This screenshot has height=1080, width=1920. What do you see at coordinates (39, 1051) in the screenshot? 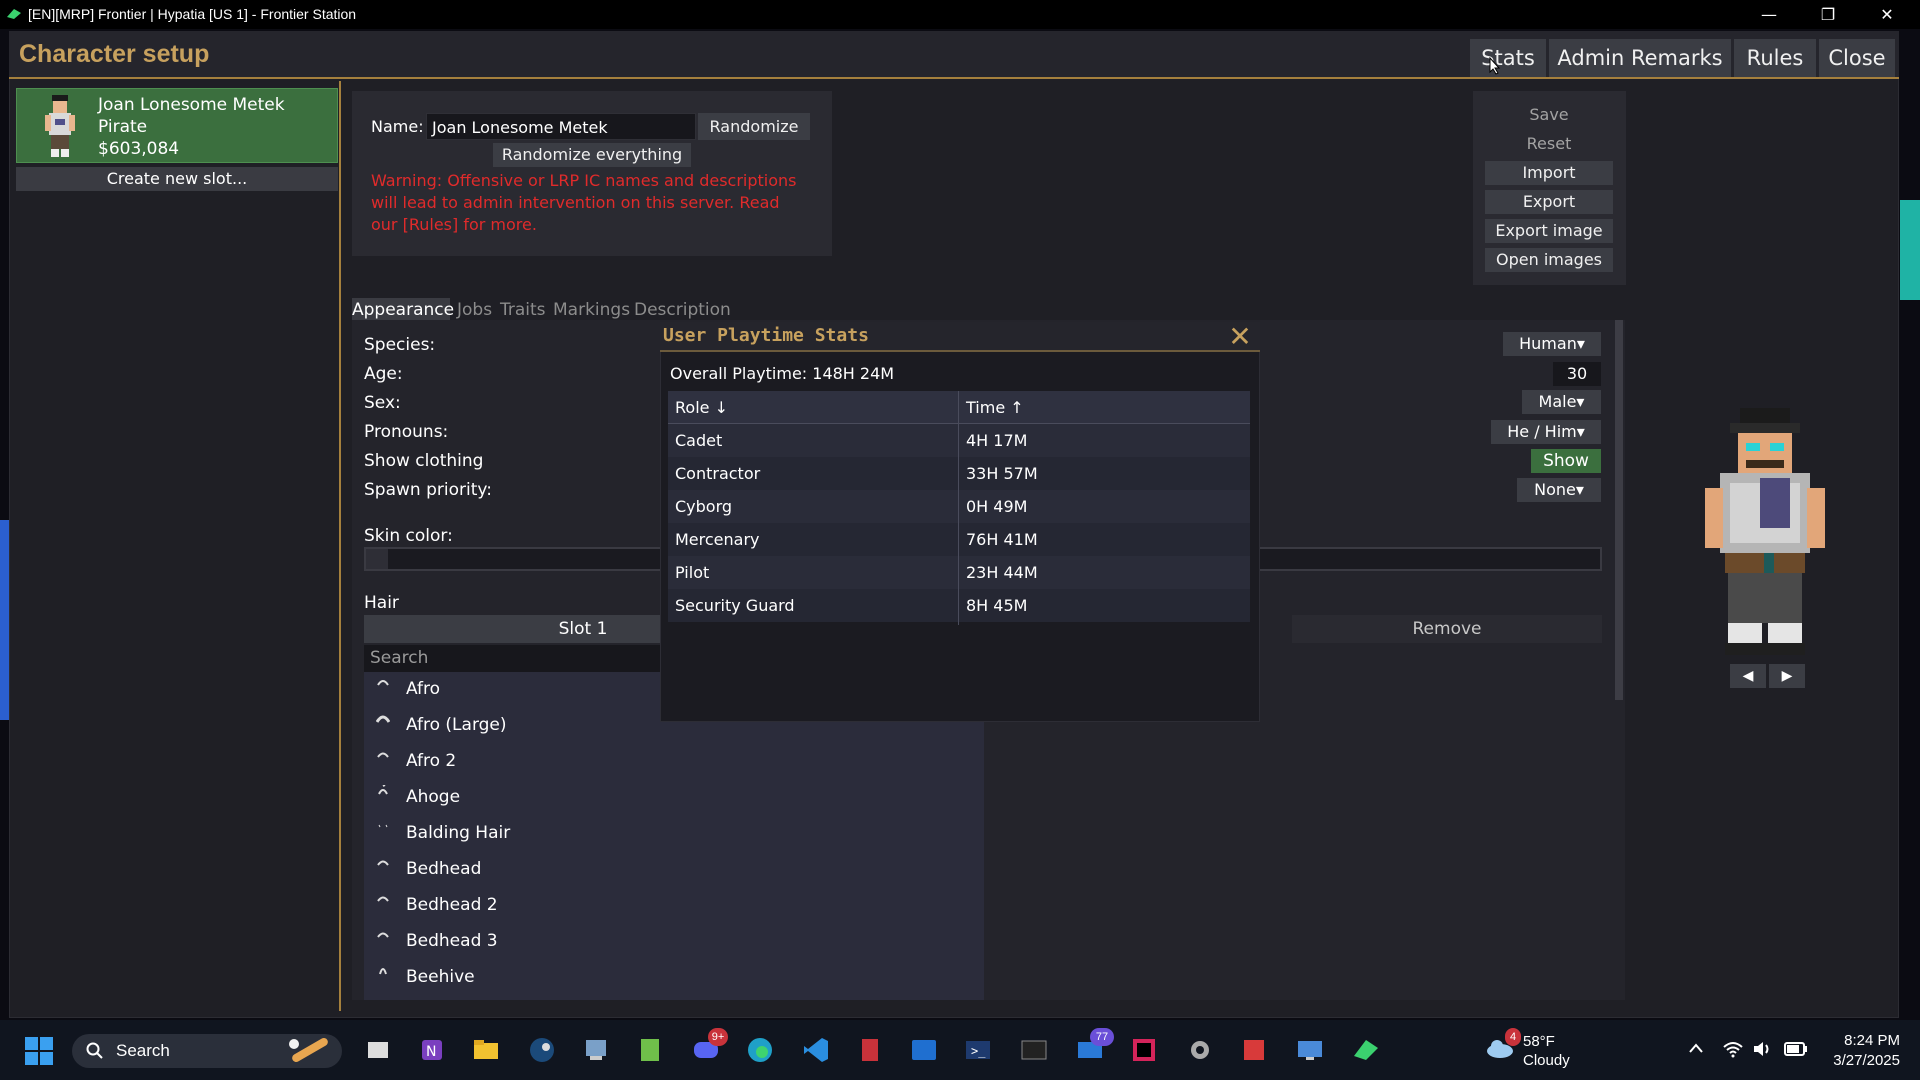
I see `windows-start-icon` at bounding box center [39, 1051].